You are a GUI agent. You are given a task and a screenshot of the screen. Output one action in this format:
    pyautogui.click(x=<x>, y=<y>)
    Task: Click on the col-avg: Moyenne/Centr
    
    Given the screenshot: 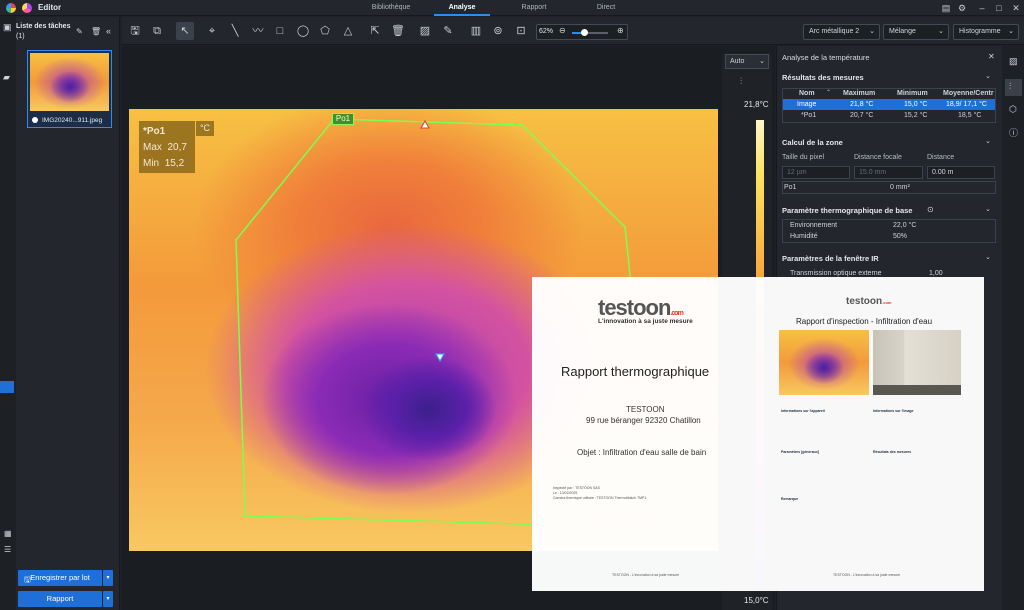 What is the action you would take?
    pyautogui.click(x=969, y=93)
    